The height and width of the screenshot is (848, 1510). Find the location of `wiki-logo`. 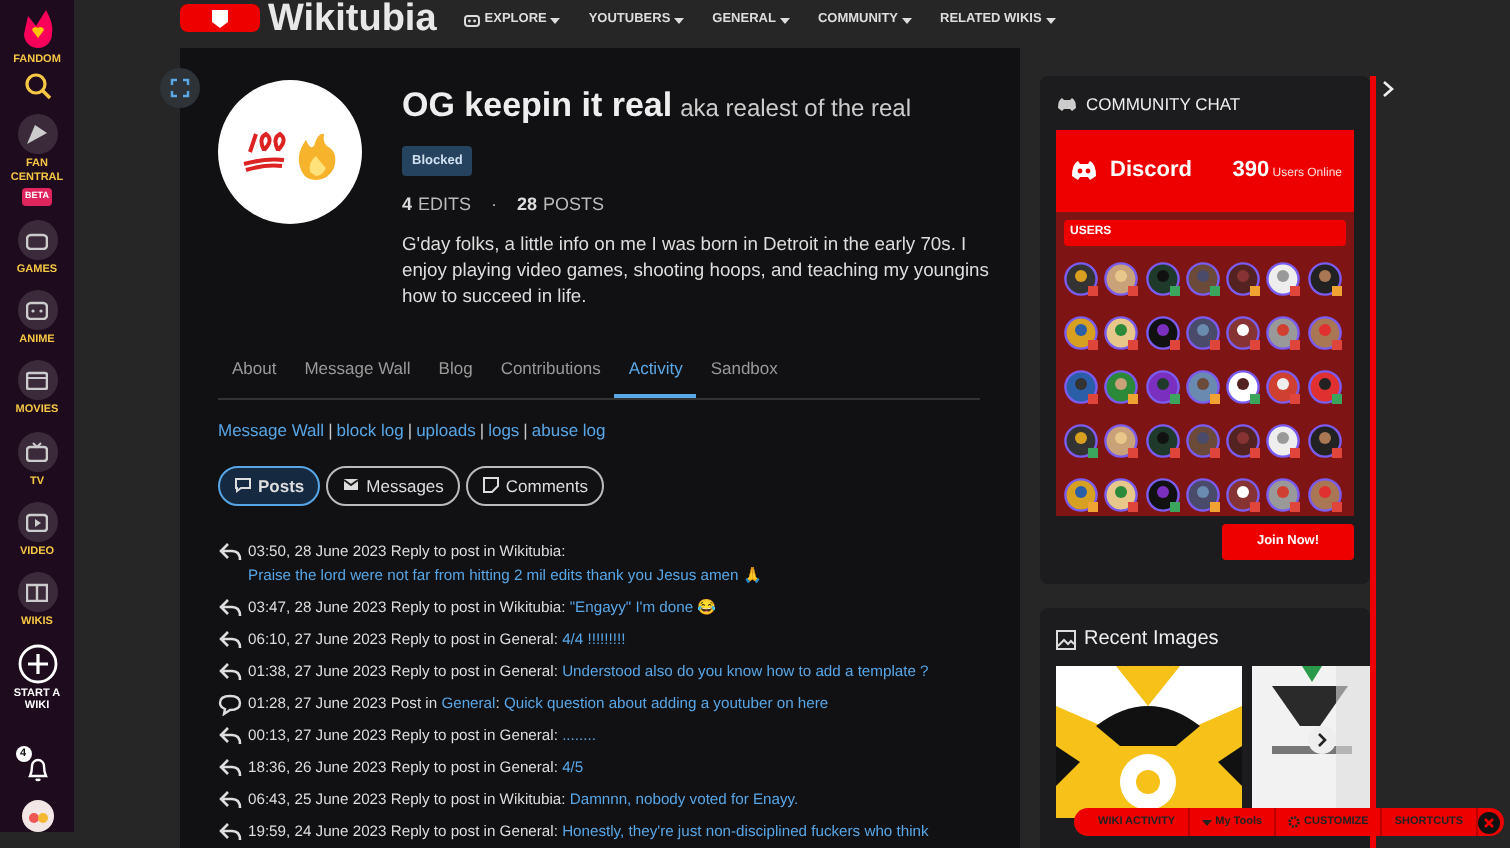

wiki-logo is located at coordinates (220, 20).